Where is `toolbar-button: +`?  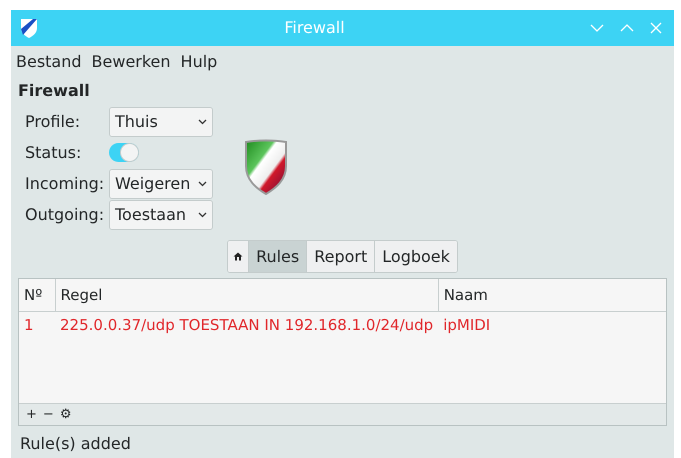
toolbar-button: + is located at coordinates (31, 414).